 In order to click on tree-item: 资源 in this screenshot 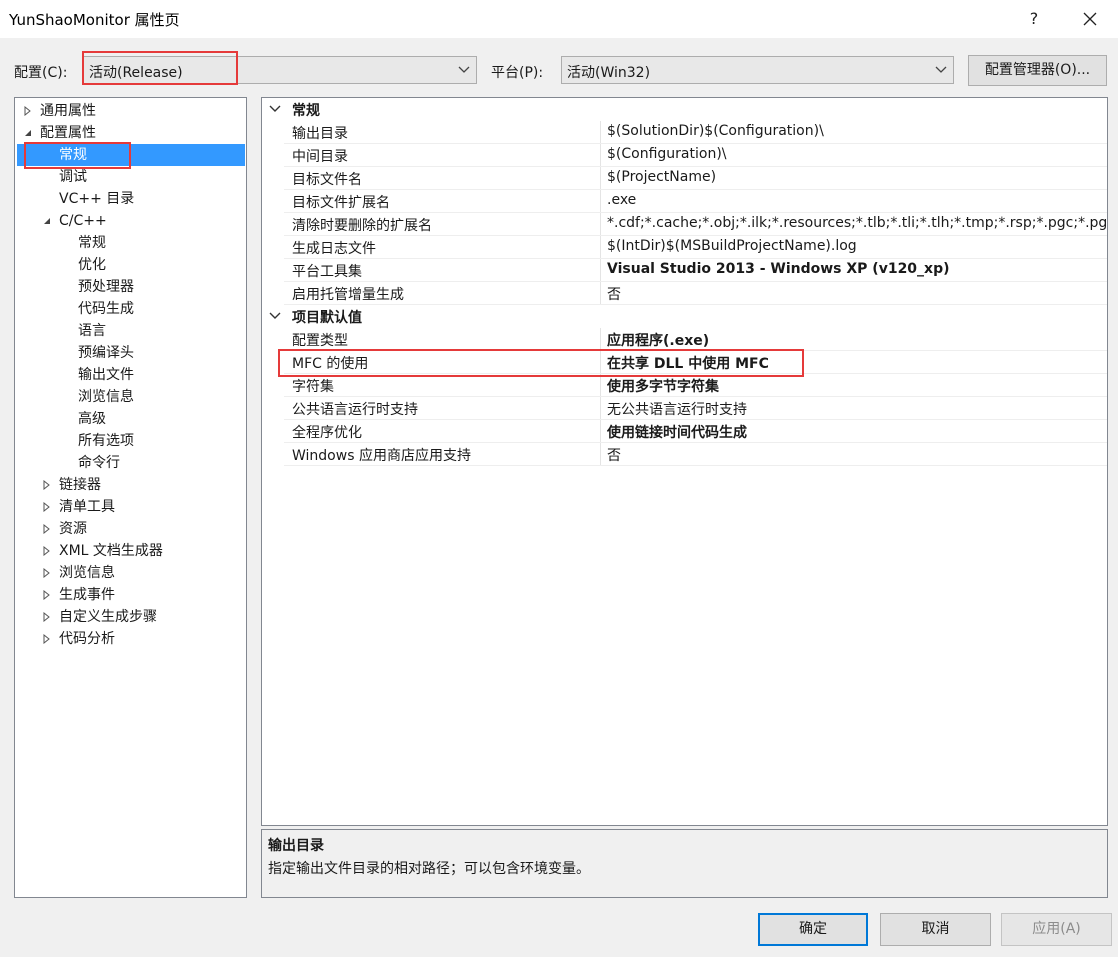, I will do `click(130, 529)`.